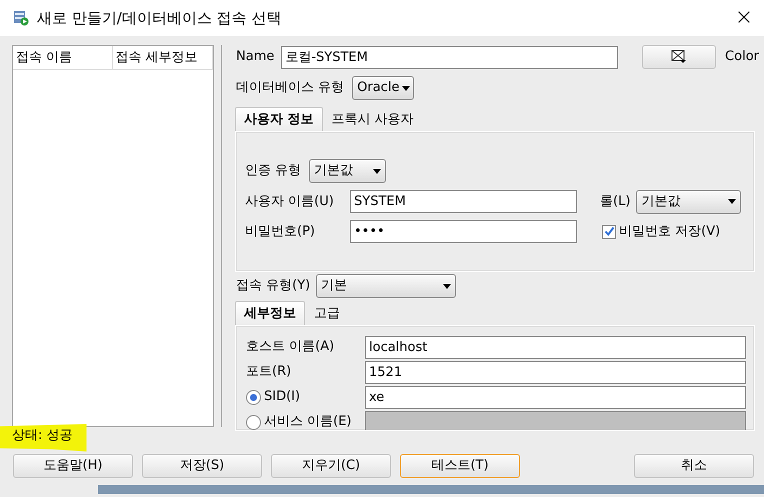 The image size is (764, 497). What do you see at coordinates (255, 57) in the screenshot?
I see `field-label: Name` at bounding box center [255, 57].